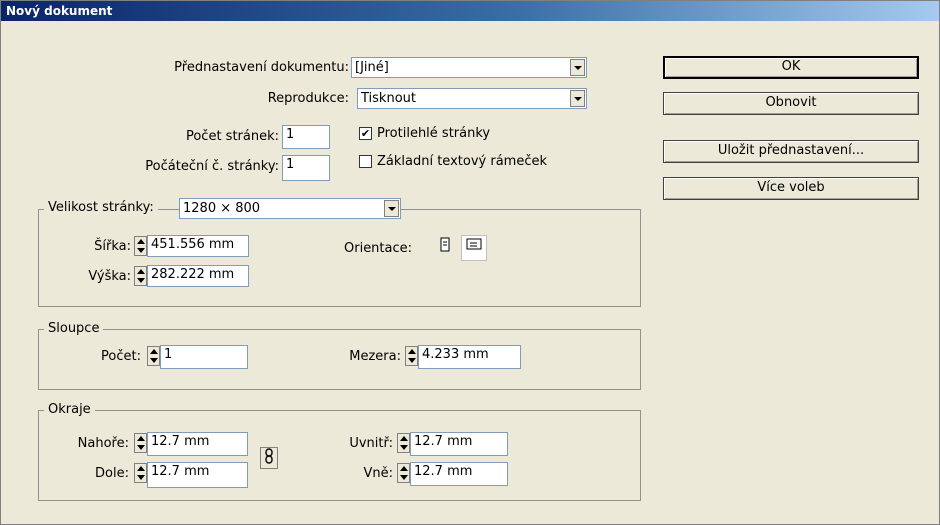 The height and width of the screenshot is (525, 940). What do you see at coordinates (69, 410) in the screenshot?
I see `margins-legend: Okraje` at bounding box center [69, 410].